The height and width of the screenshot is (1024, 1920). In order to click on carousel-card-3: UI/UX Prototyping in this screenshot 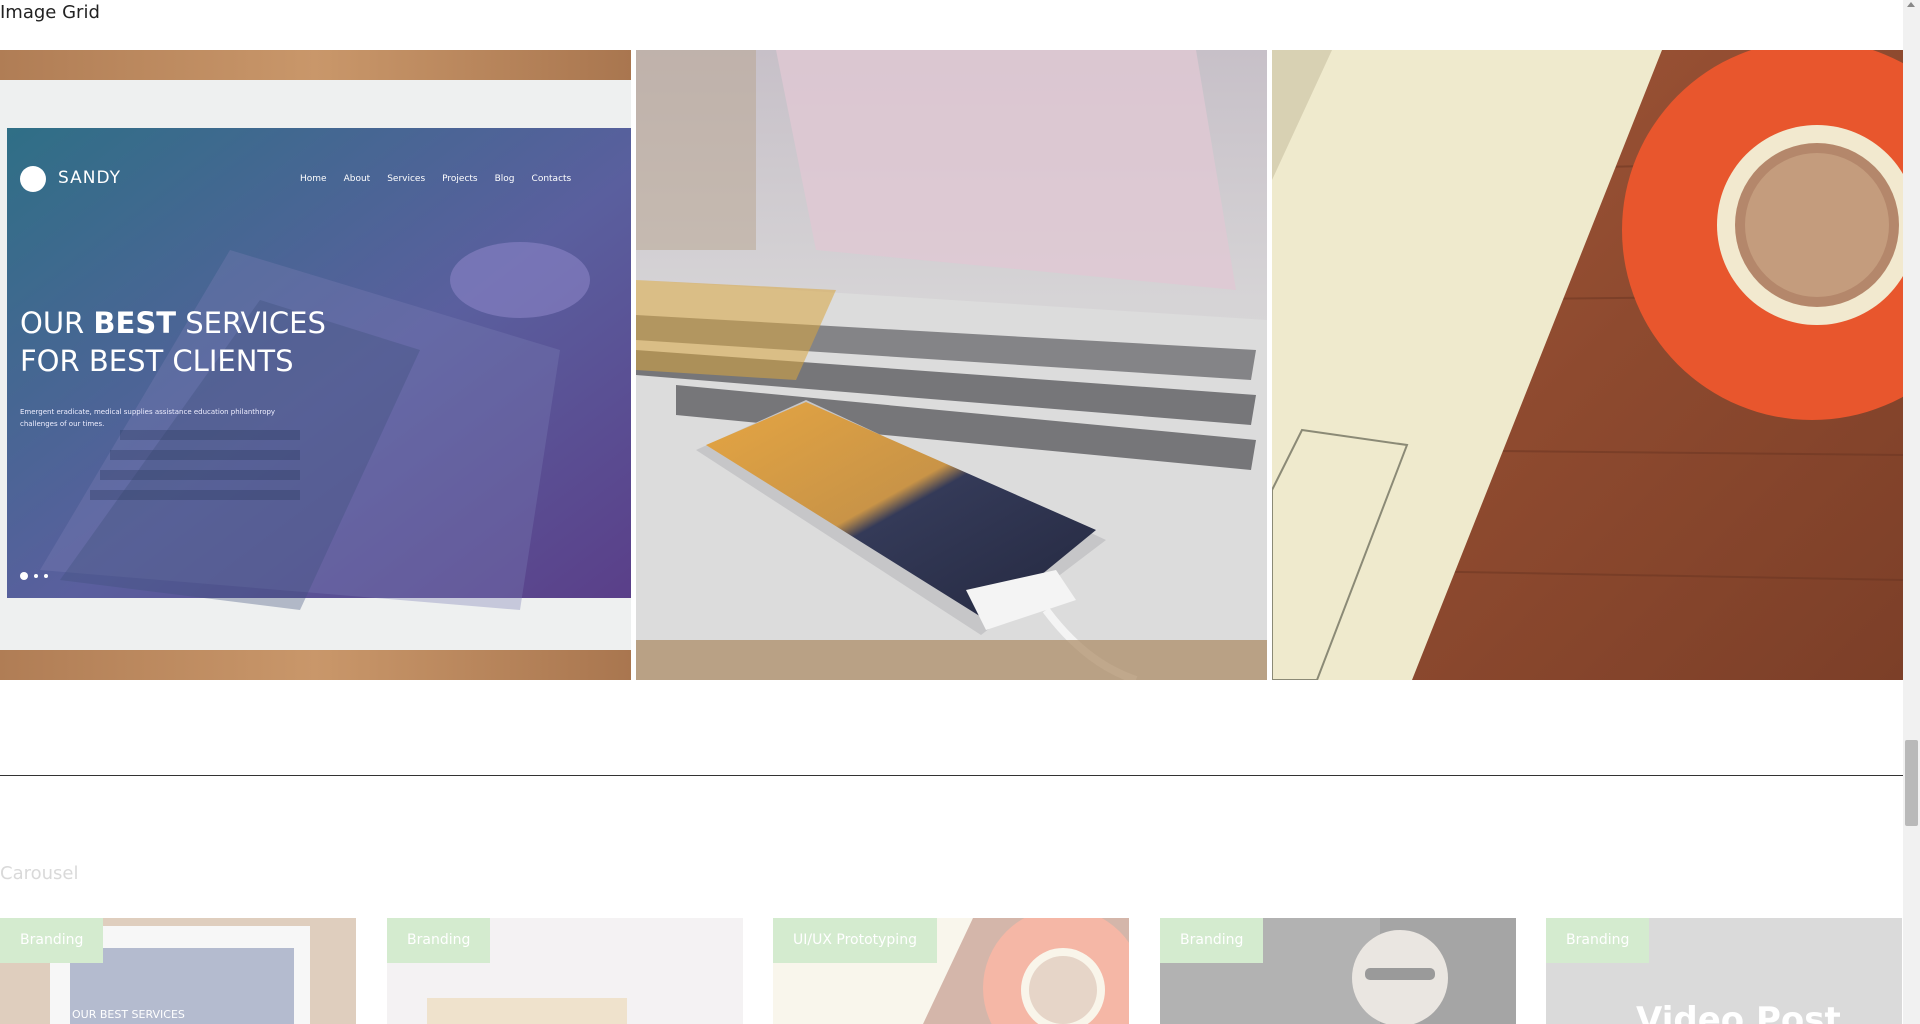, I will do `click(951, 971)`.